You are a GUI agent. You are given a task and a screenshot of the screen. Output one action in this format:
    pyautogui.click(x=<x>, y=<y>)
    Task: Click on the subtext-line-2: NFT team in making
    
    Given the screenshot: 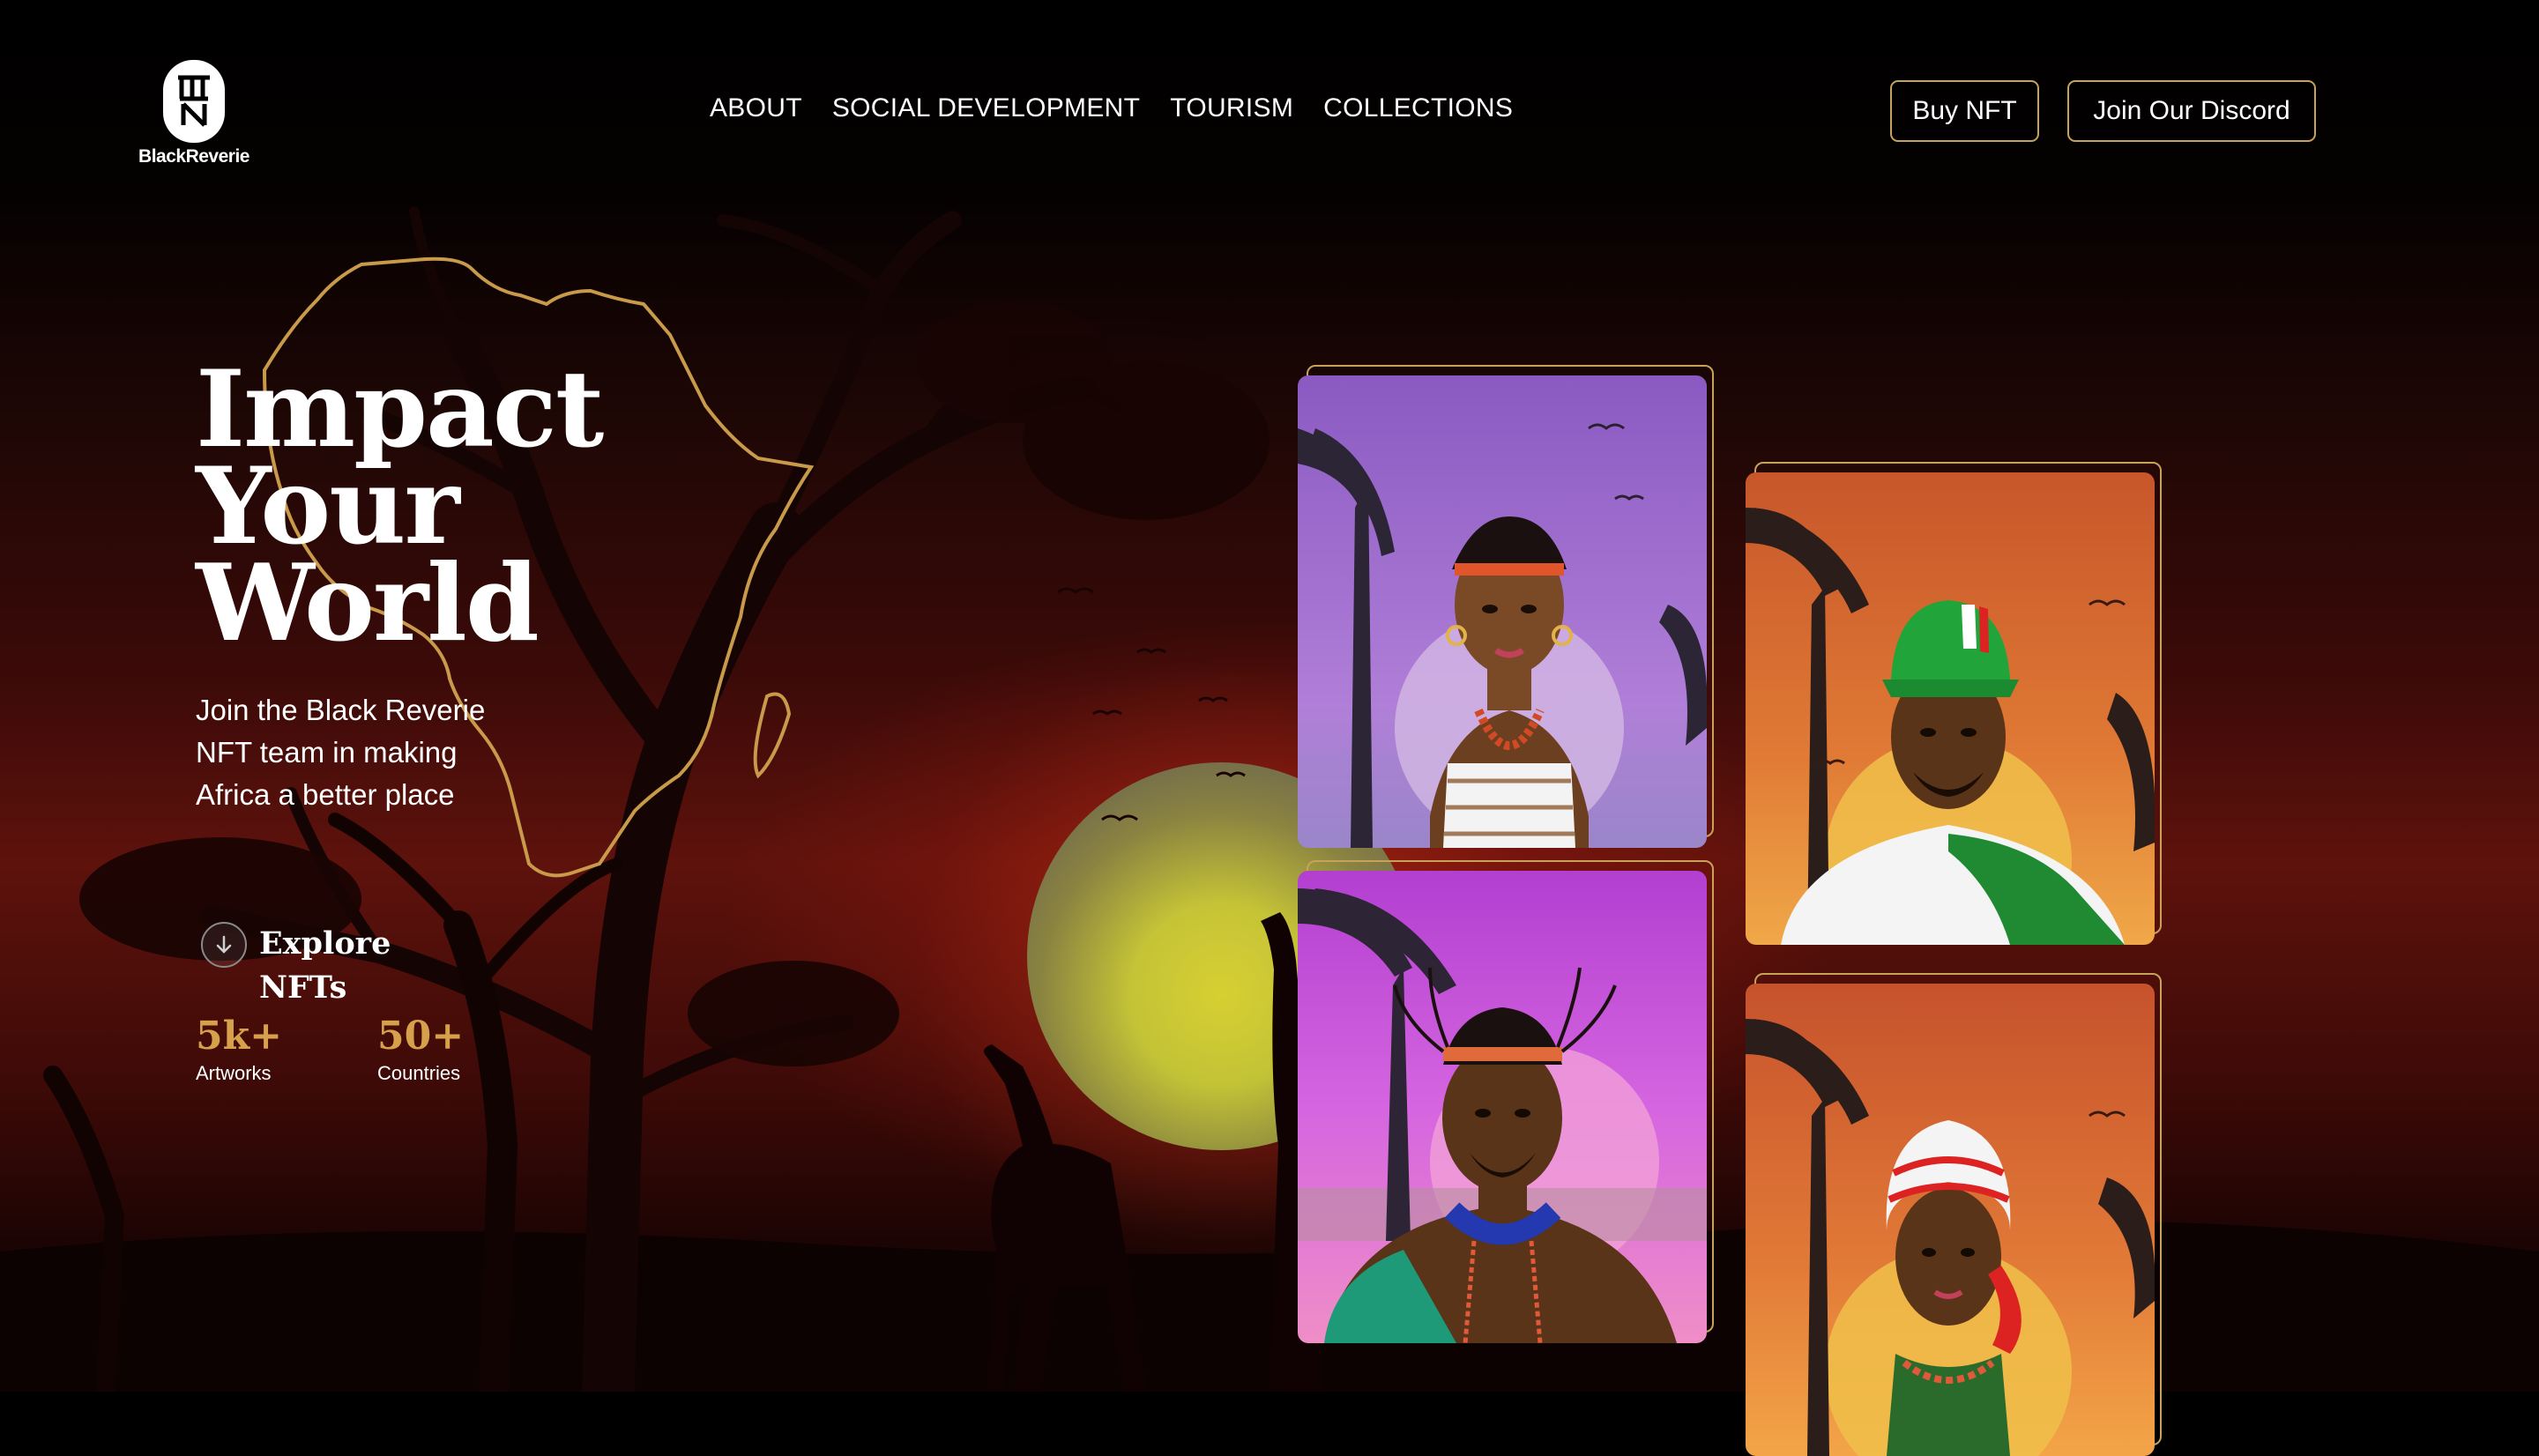 What is the action you would take?
    pyautogui.click(x=327, y=752)
    